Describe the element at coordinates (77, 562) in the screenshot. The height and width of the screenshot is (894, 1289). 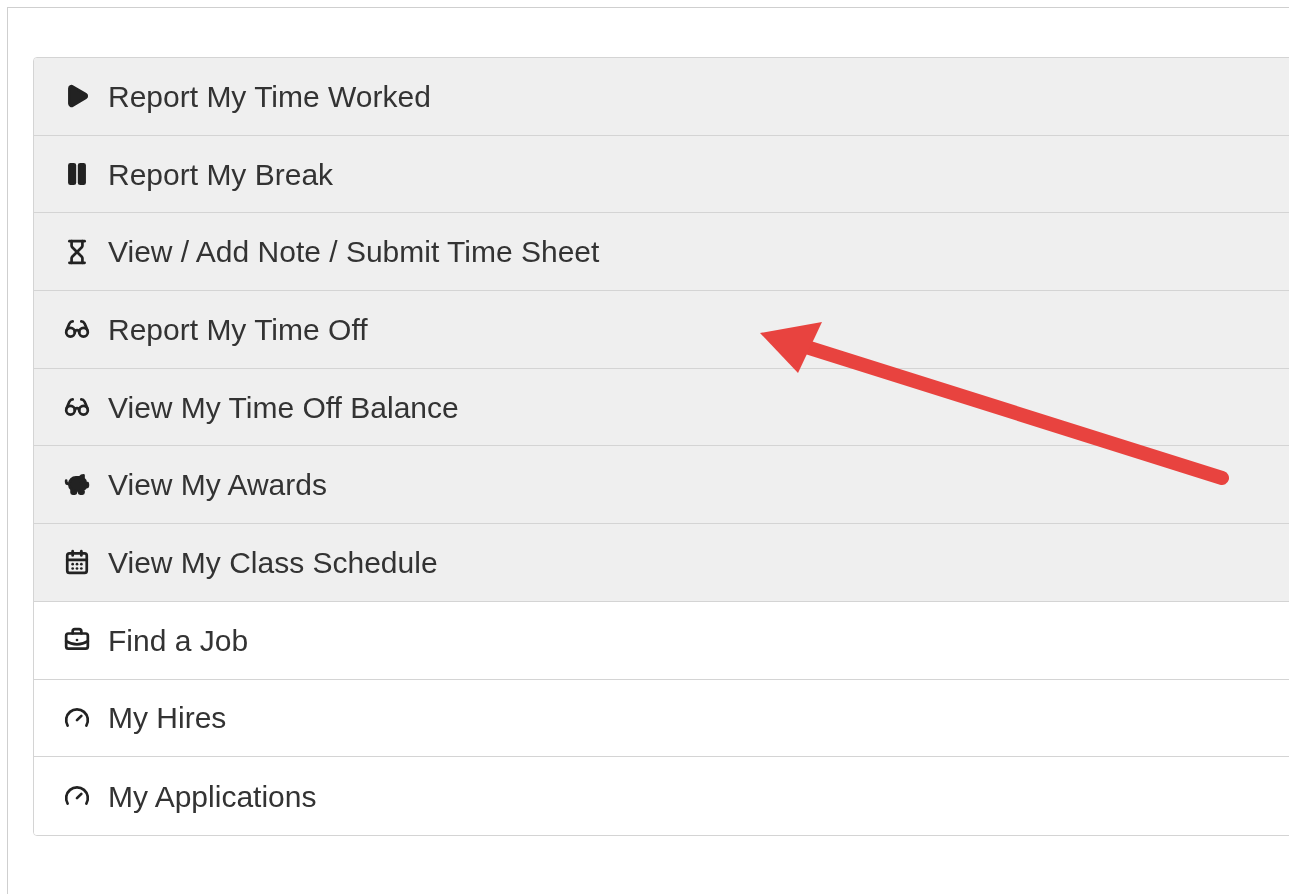
I see `calendar-icon` at that location.